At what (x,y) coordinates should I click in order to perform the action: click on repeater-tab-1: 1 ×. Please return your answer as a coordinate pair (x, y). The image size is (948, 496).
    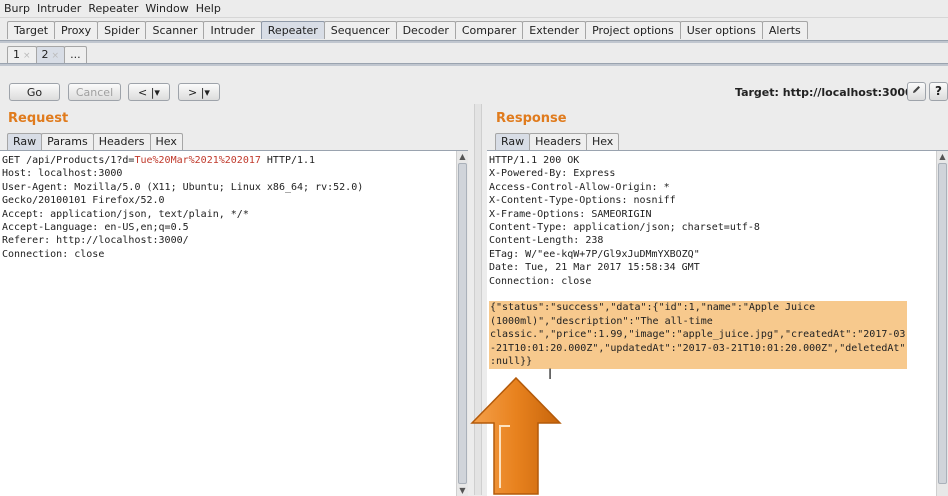
    Looking at the image, I should click on (22, 54).